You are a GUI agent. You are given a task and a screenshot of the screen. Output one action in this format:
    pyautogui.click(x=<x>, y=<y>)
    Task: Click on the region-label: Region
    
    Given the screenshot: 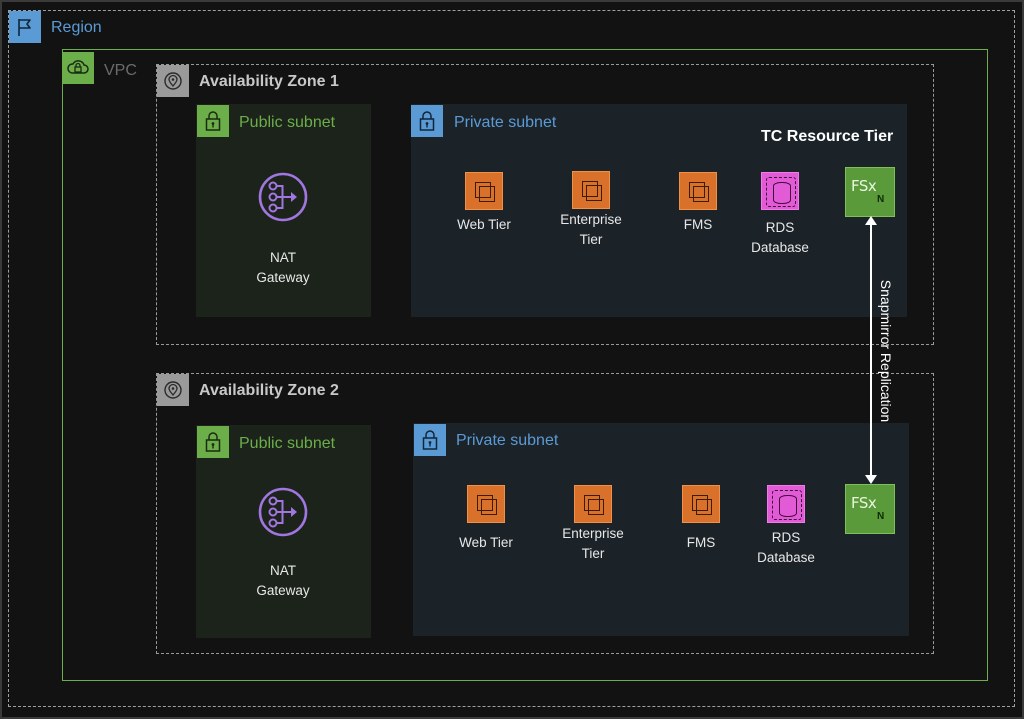 What is the action you would take?
    pyautogui.click(x=76, y=27)
    